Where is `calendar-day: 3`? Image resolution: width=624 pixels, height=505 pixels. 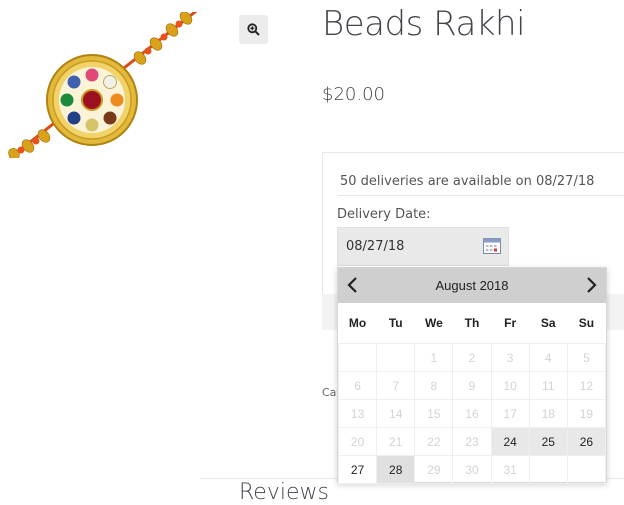
calendar-day: 3 is located at coordinates (510, 357).